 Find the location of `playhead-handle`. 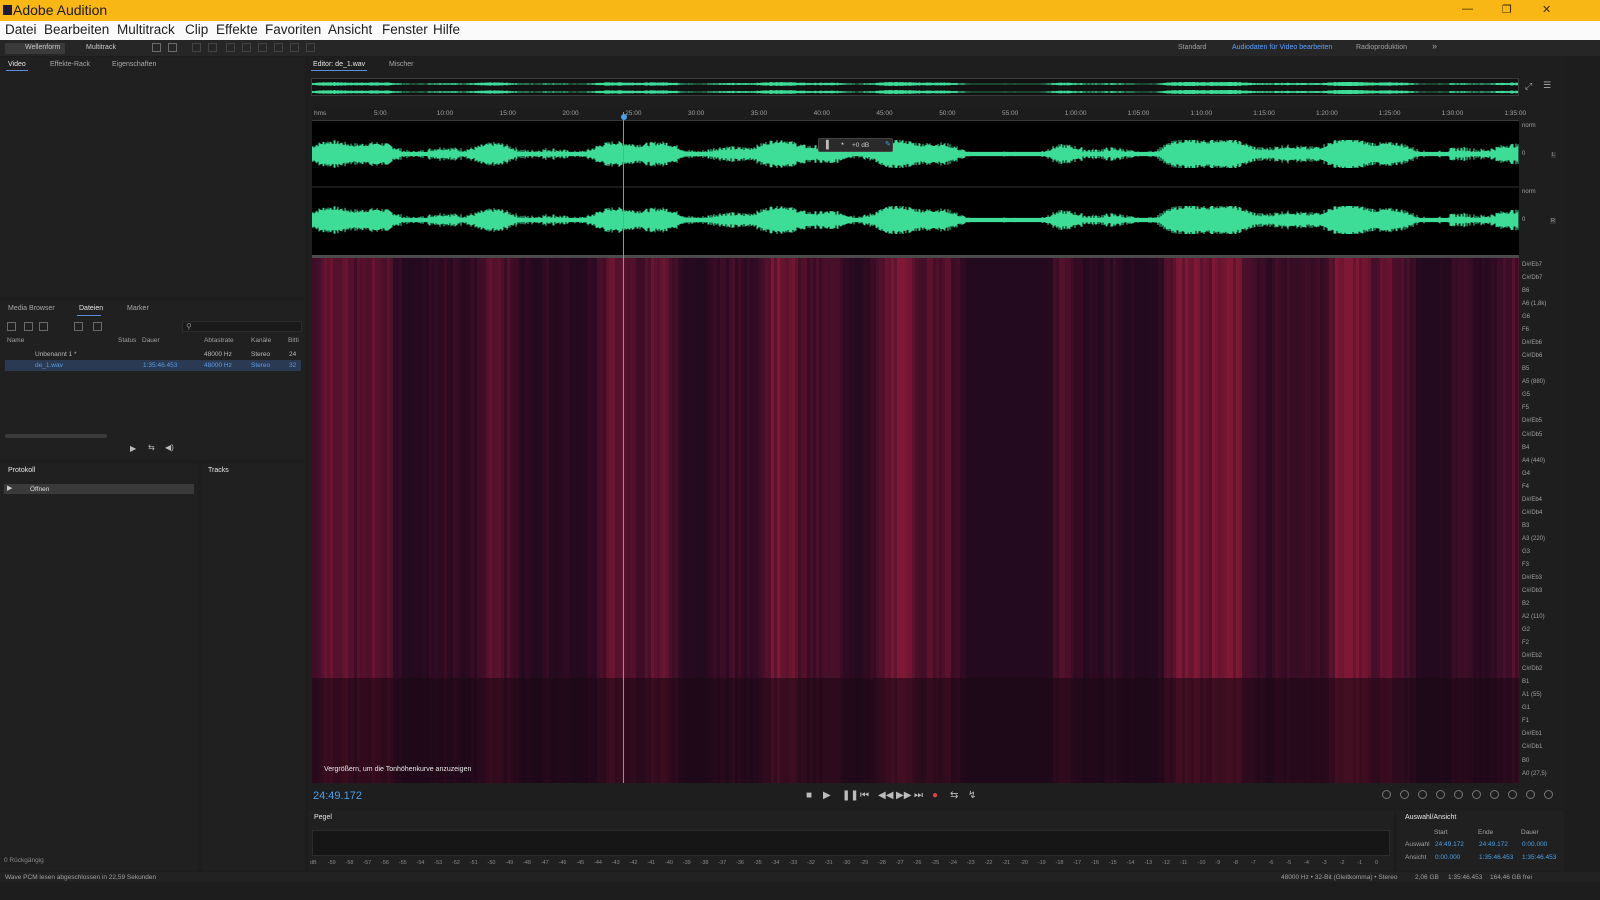

playhead-handle is located at coordinates (624, 117).